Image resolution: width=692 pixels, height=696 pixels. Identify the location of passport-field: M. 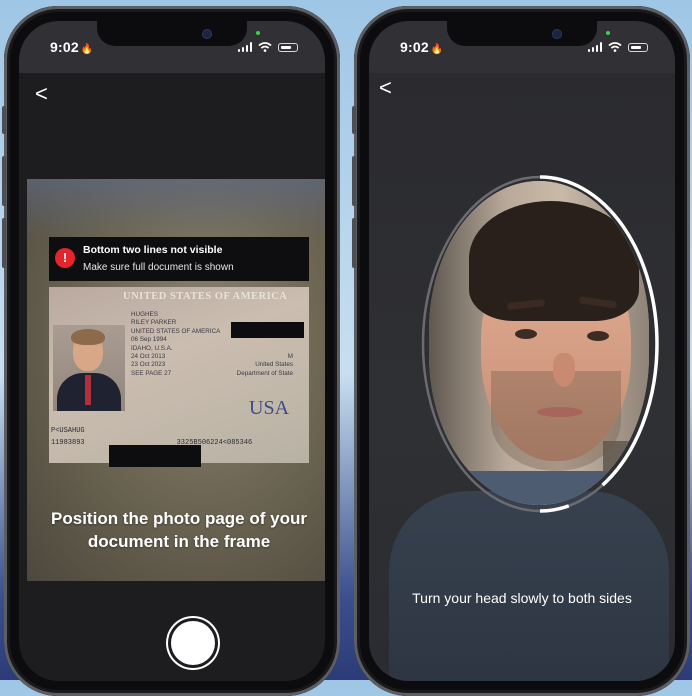
(290, 356).